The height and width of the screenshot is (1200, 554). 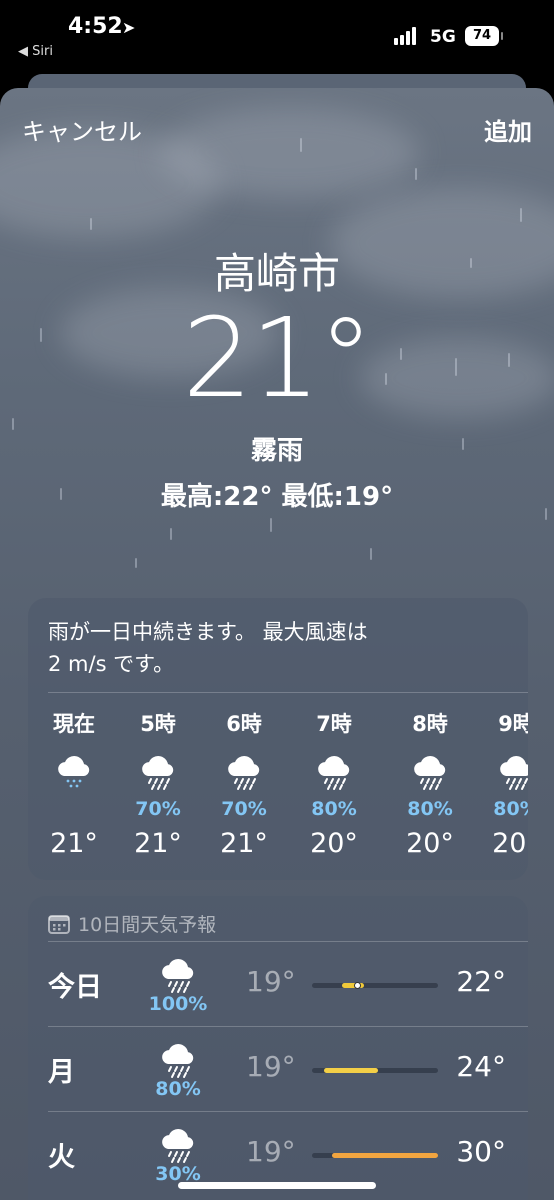 I want to click on ten-day-header: 10日間天気予報, so click(x=132, y=923).